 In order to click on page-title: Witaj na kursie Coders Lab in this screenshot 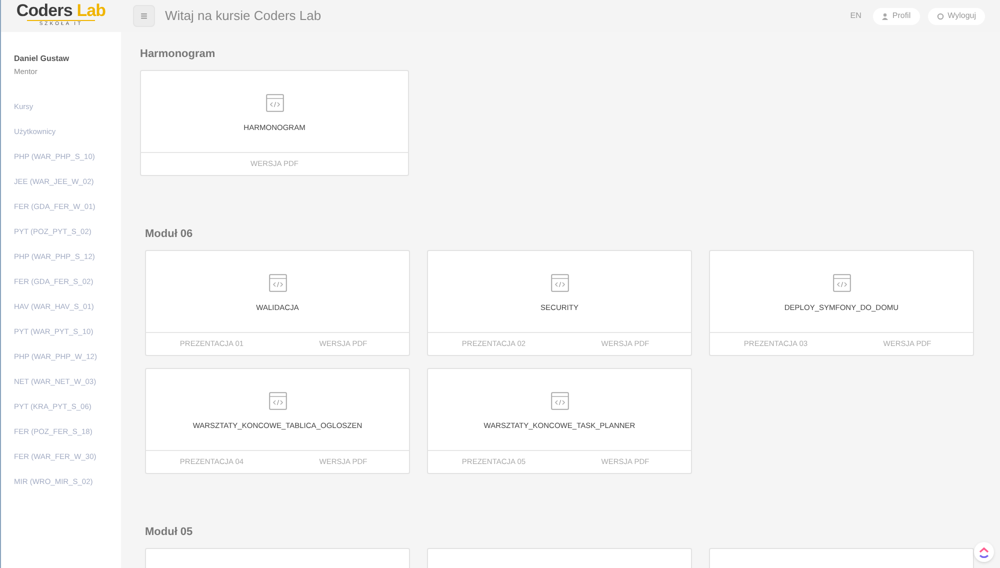, I will do `click(243, 16)`.